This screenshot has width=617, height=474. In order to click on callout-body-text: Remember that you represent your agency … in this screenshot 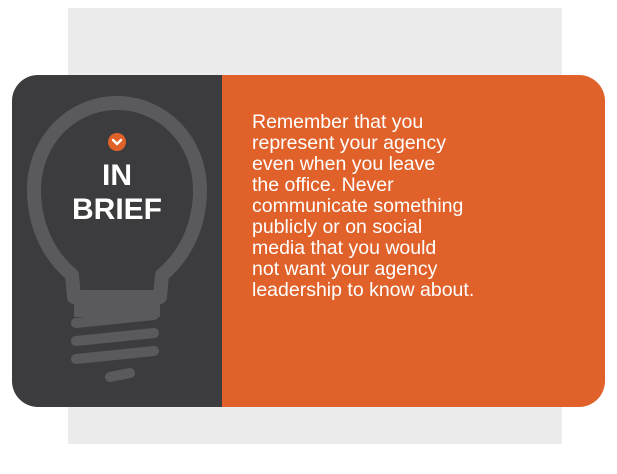, I will do `click(363, 206)`.